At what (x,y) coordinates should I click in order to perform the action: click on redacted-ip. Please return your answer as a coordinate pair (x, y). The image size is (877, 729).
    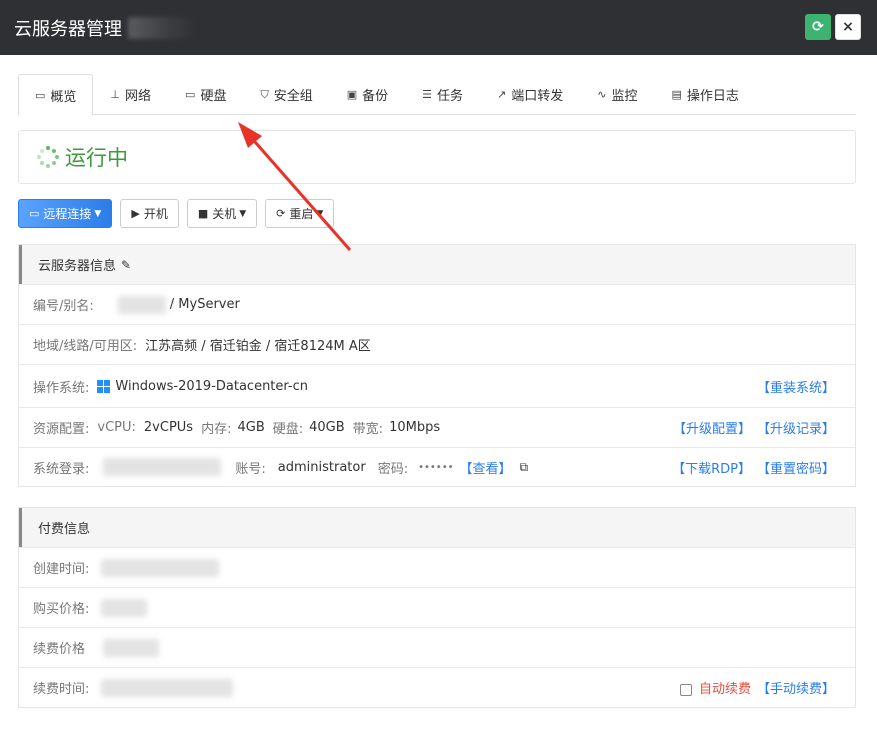
    Looking at the image, I should click on (162, 467).